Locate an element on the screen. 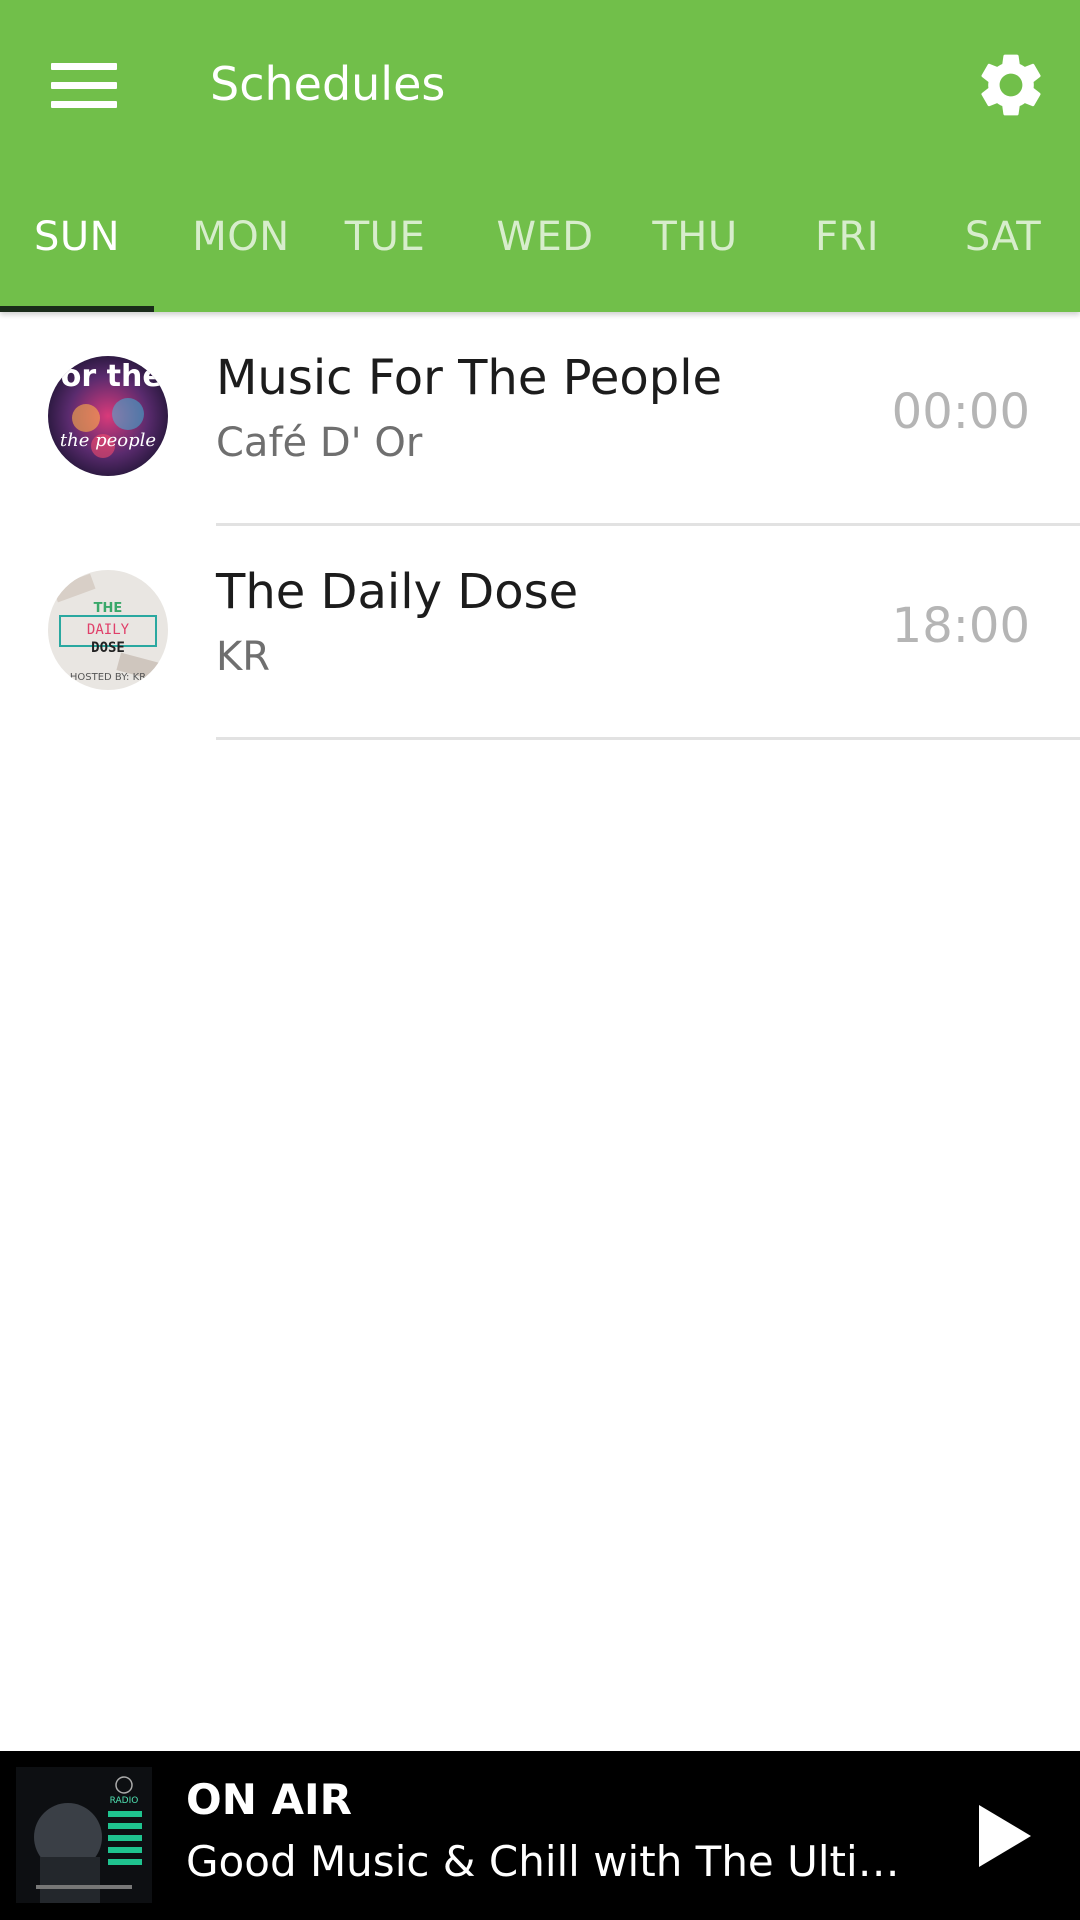 The image size is (1080, 1920). tab-sun: SUN is located at coordinates (77, 247).